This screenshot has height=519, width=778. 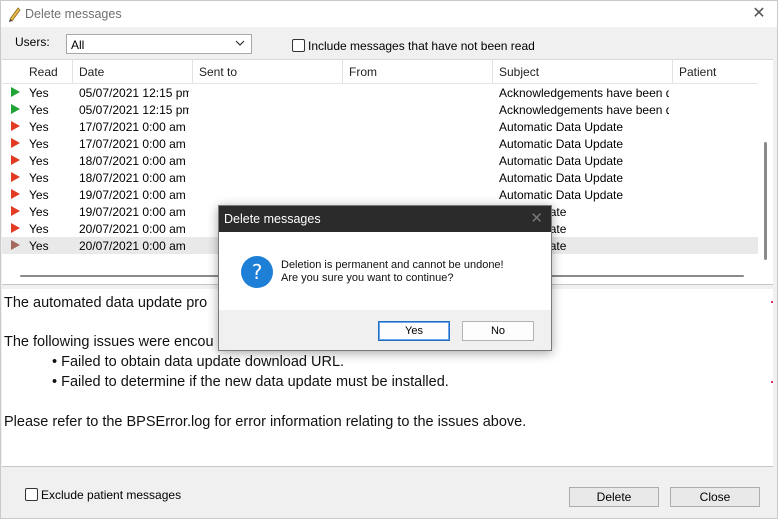 What do you see at coordinates (519, 72) in the screenshot?
I see `column-header-subject: Subject` at bounding box center [519, 72].